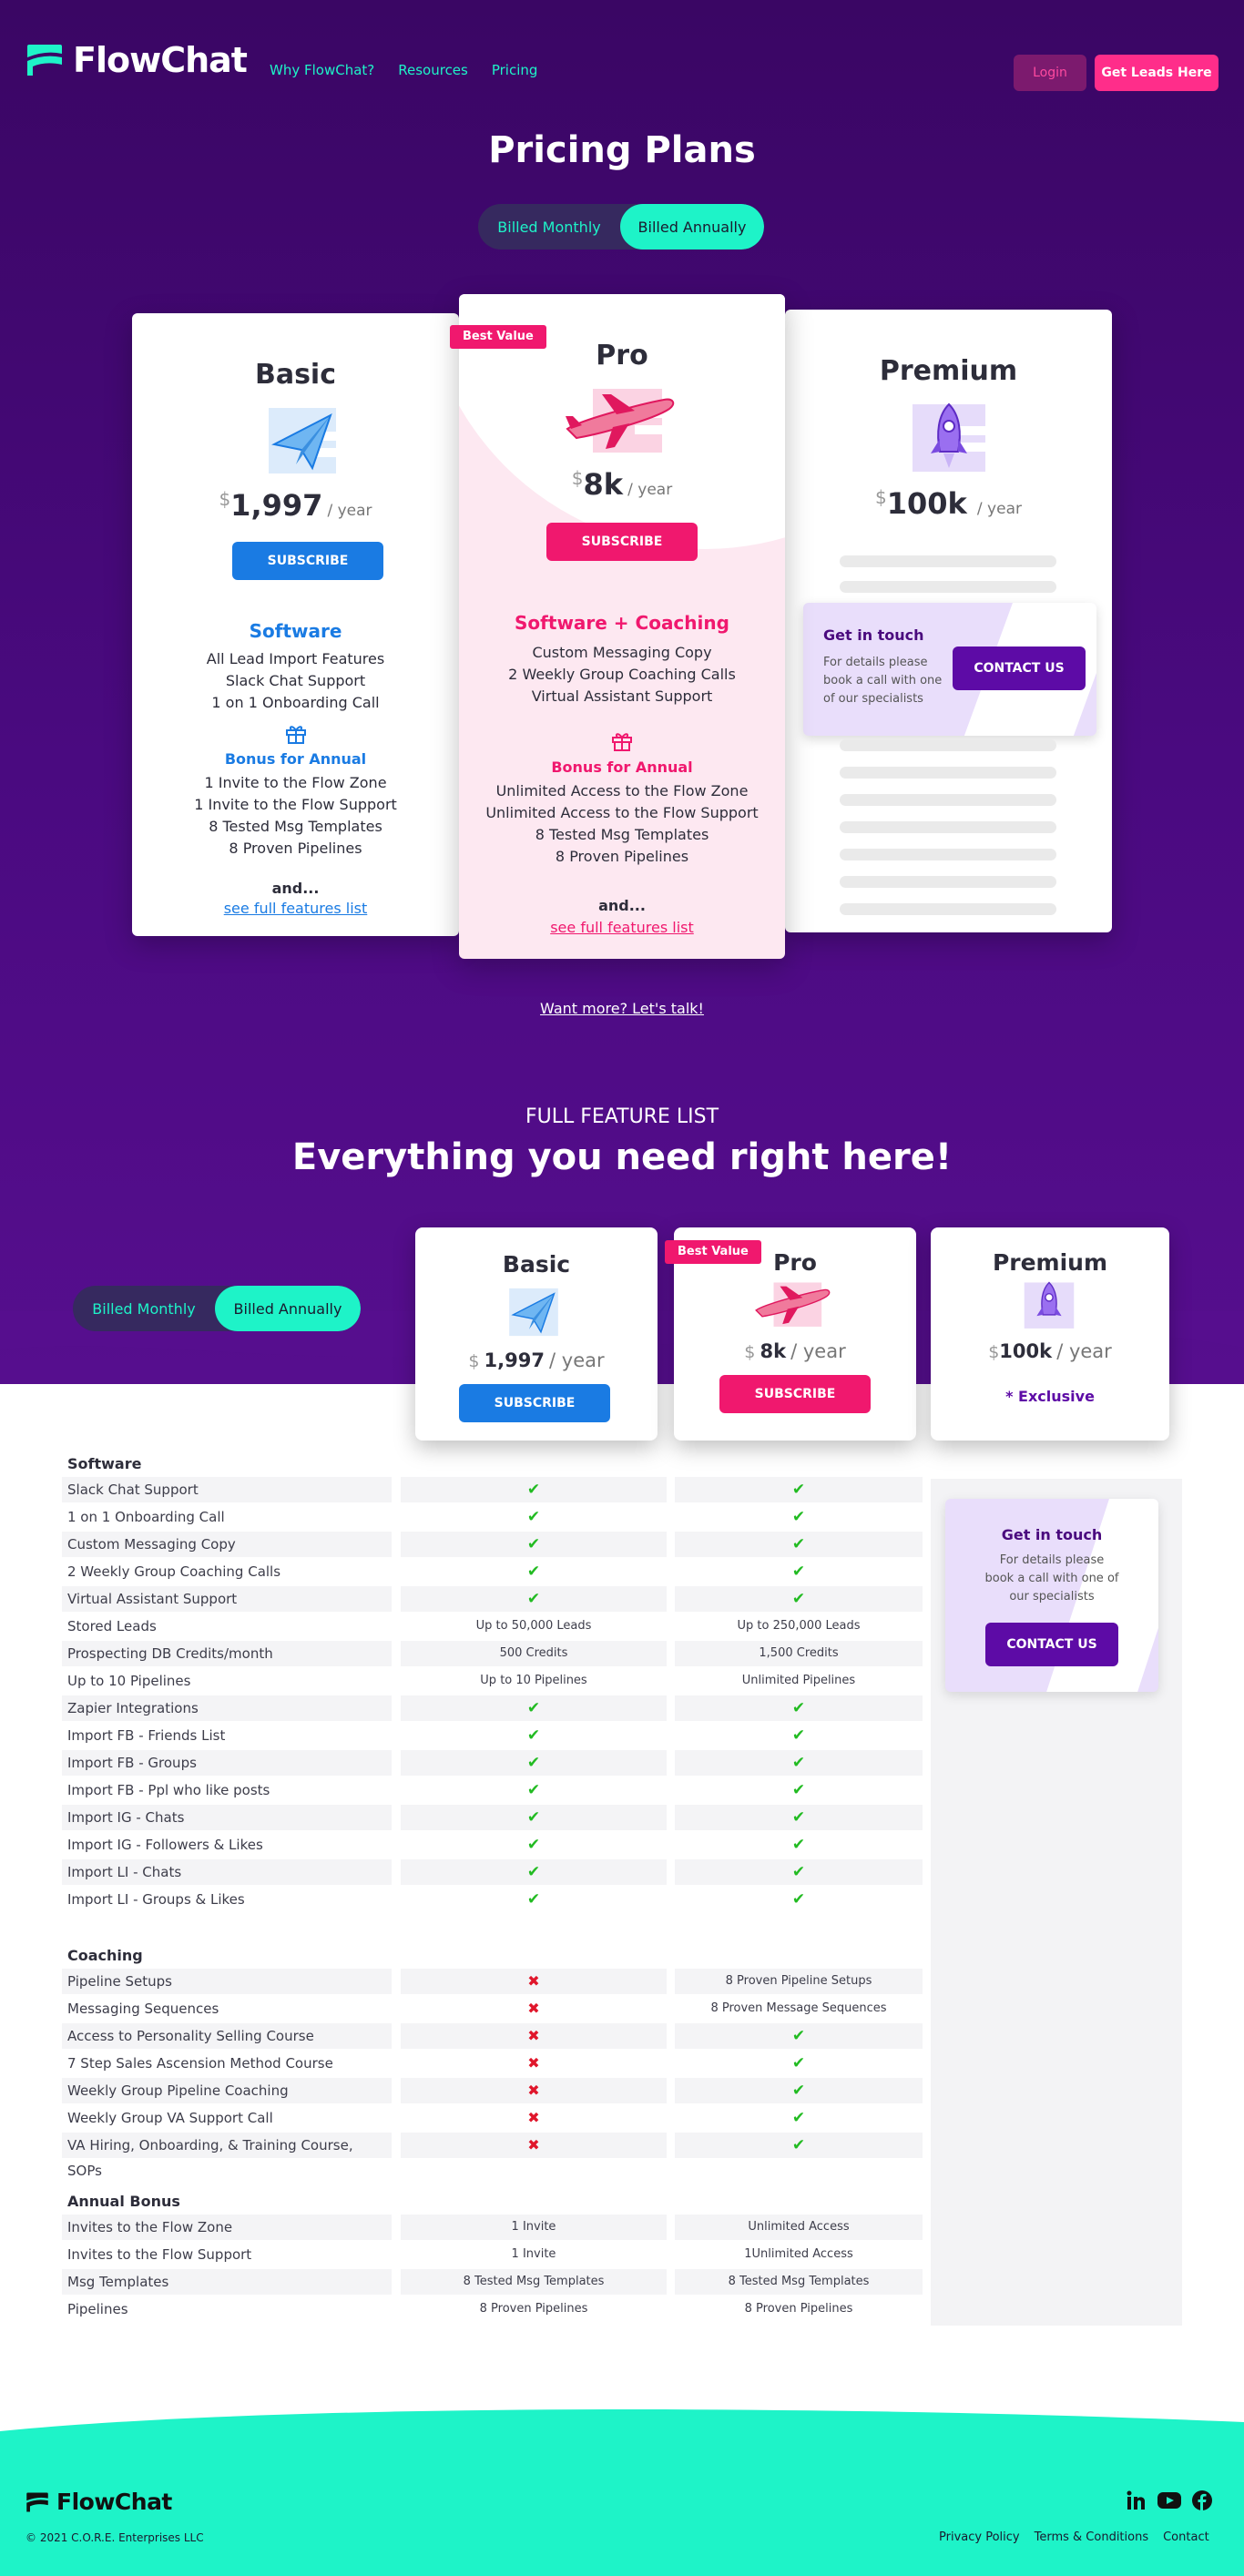 Image resolution: width=1244 pixels, height=2576 pixels. I want to click on feature-basic-subscribe: SUBSCRIBE, so click(534, 1403).